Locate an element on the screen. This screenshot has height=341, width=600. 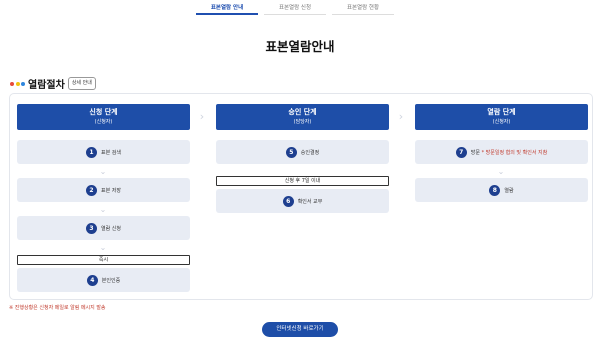
step-item: 1 표본 검색 is located at coordinates (103, 152).